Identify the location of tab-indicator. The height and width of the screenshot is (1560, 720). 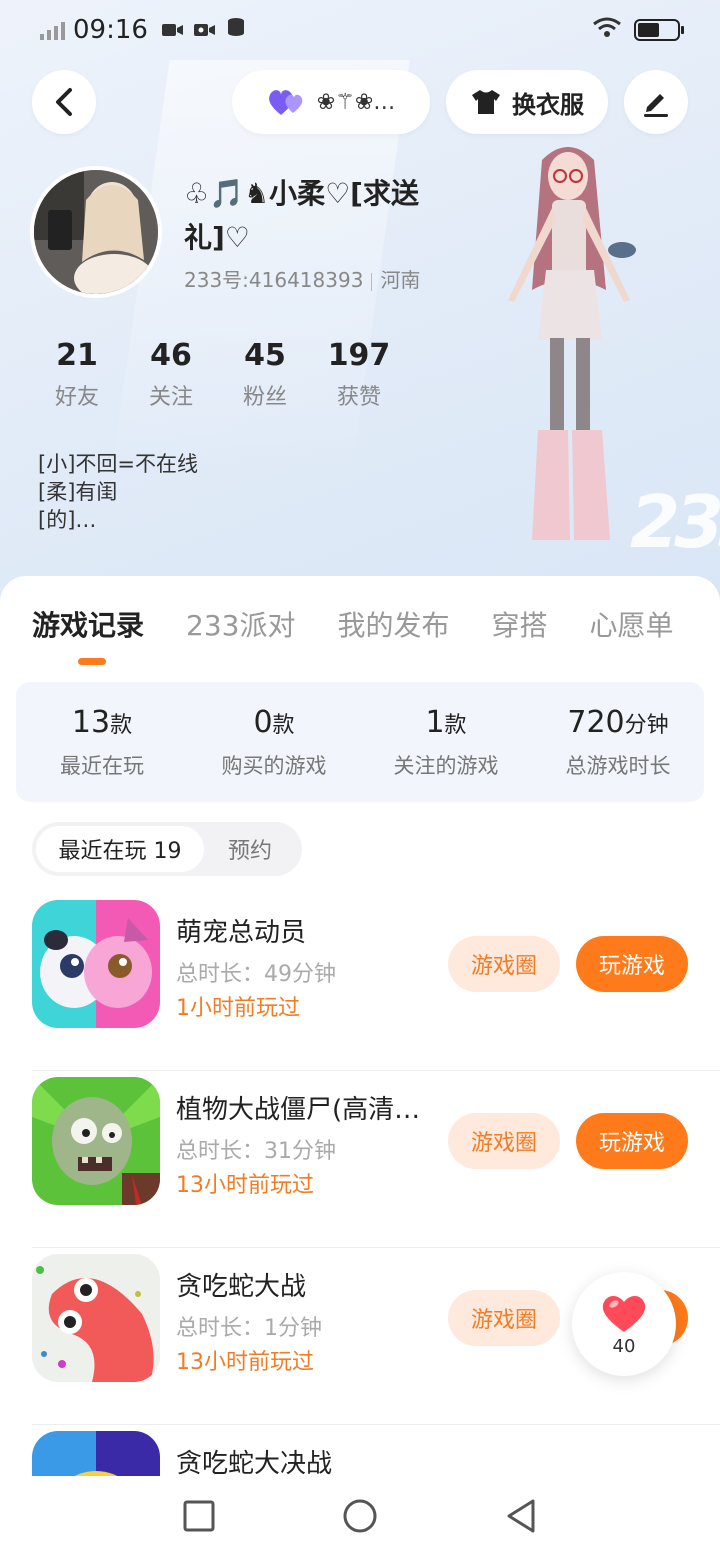
(92, 661).